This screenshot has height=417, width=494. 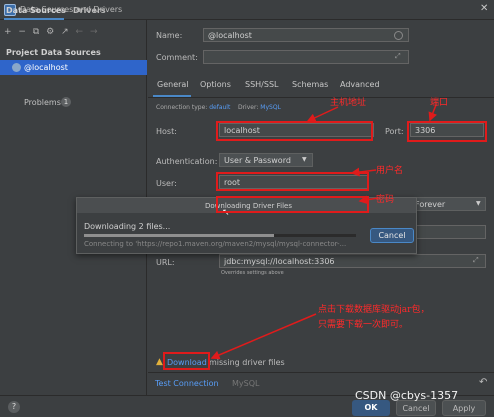 What do you see at coordinates (385, 200) in the screenshot?
I see `annotation-password: 密码` at bounding box center [385, 200].